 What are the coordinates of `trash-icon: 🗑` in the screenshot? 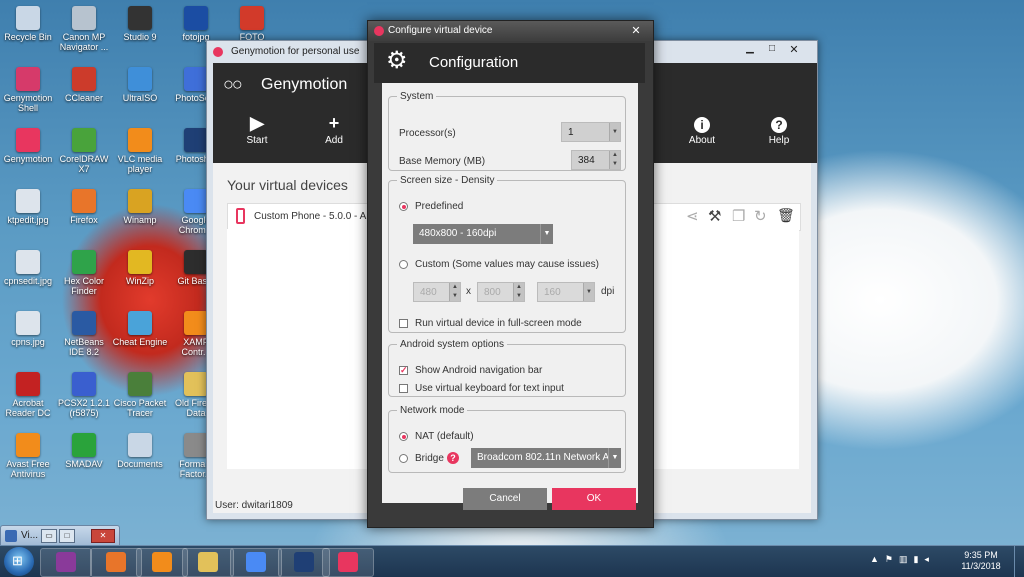 It's located at (786, 215).